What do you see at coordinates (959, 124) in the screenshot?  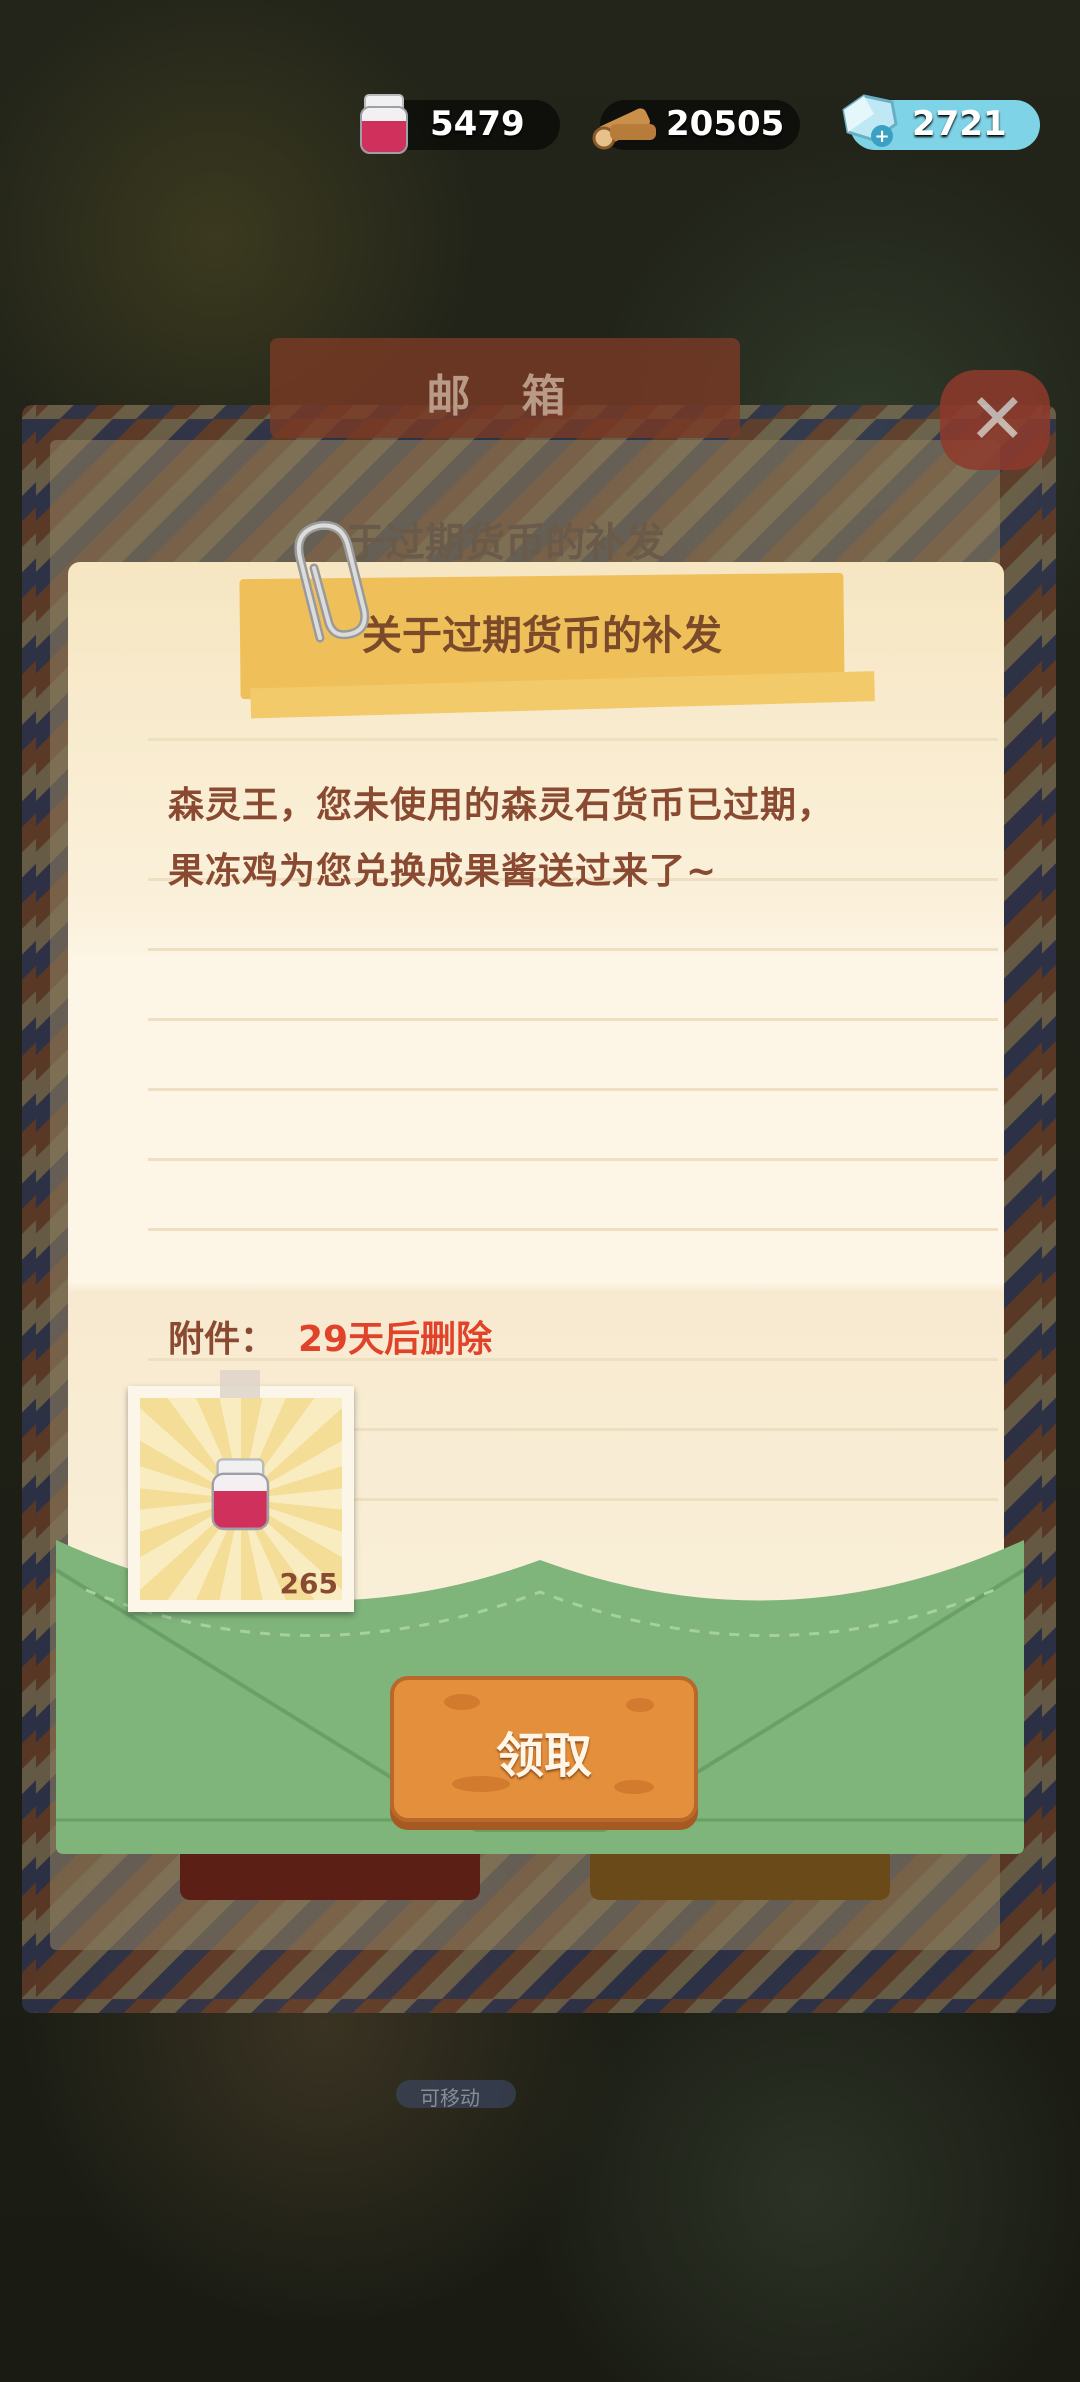 I see `gem-count: 2721` at bounding box center [959, 124].